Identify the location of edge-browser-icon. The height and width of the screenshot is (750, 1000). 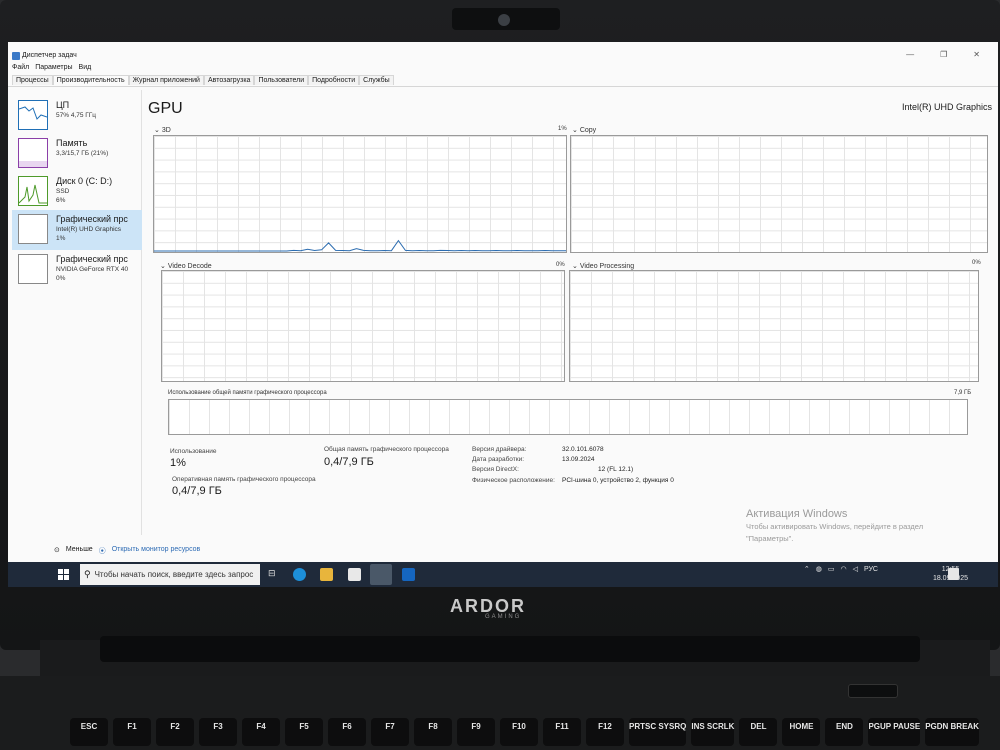
(299, 574).